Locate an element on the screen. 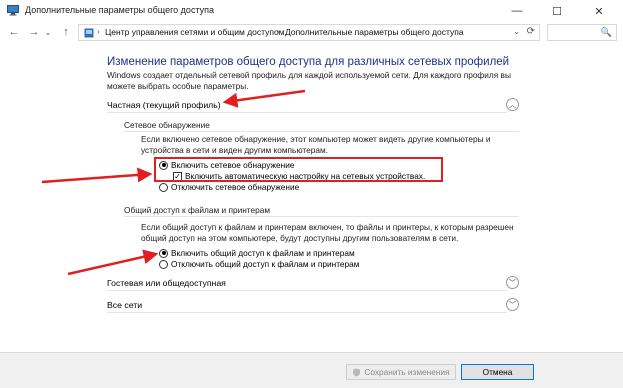 This screenshot has width=623, height=388. back-button: ← is located at coordinates (14, 32).